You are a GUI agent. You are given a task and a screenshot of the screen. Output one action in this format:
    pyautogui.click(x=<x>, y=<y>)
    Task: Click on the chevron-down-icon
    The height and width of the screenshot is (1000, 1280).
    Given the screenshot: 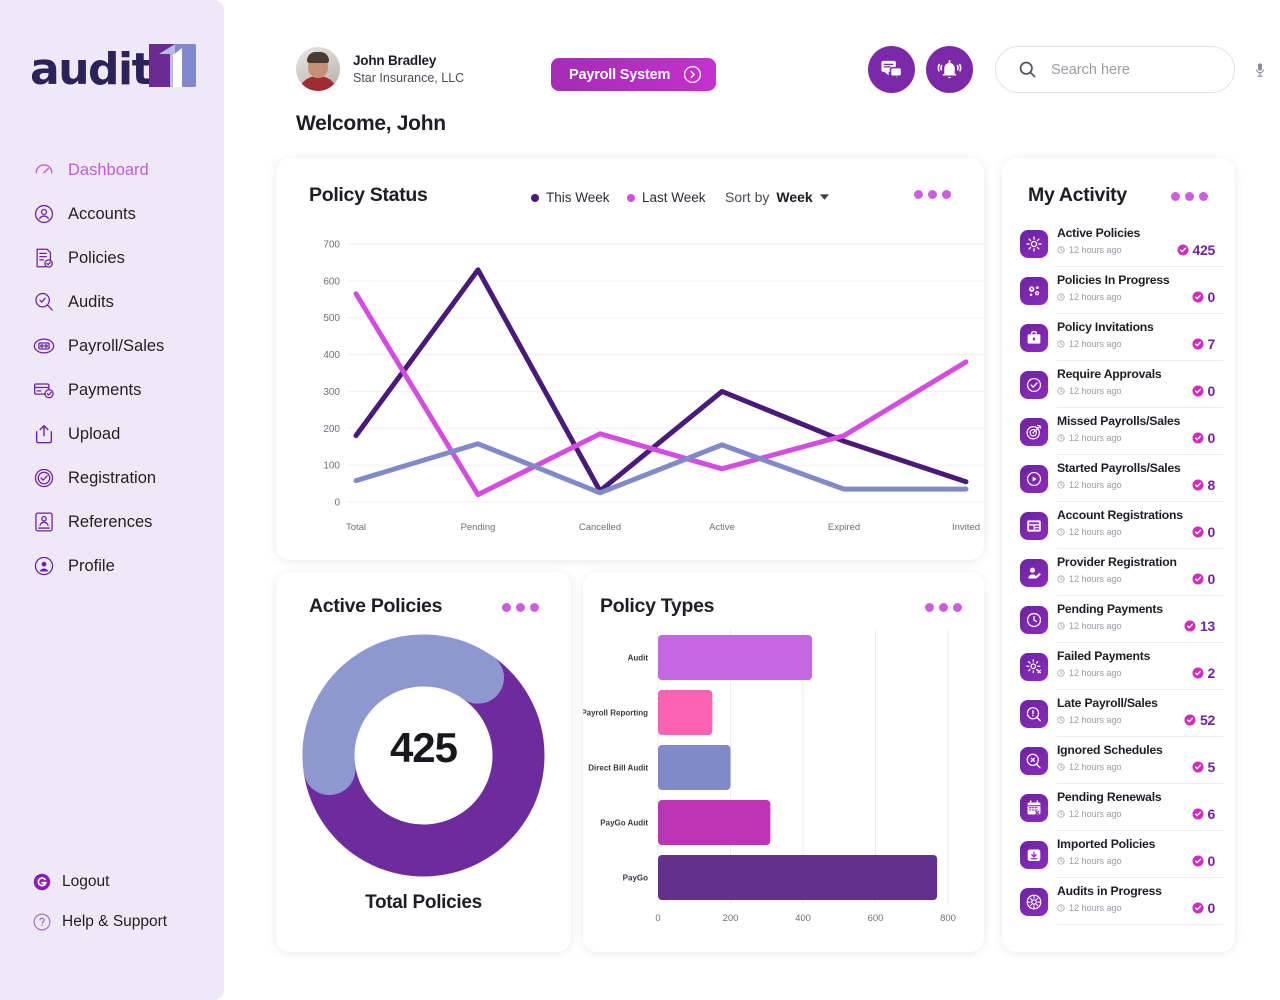 What is the action you would take?
    pyautogui.click(x=824, y=197)
    